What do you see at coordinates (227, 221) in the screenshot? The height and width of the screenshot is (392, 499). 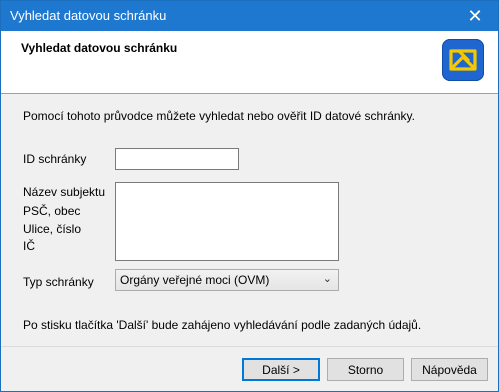 I see `subject-textarea` at bounding box center [227, 221].